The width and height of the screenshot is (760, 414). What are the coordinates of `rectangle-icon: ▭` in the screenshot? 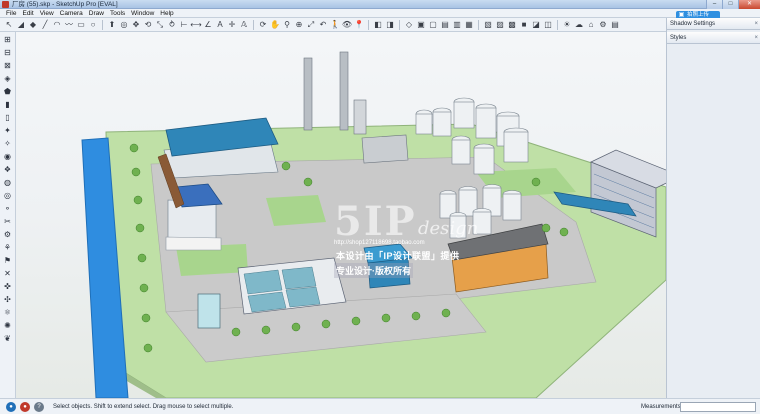 It's located at (81, 25).